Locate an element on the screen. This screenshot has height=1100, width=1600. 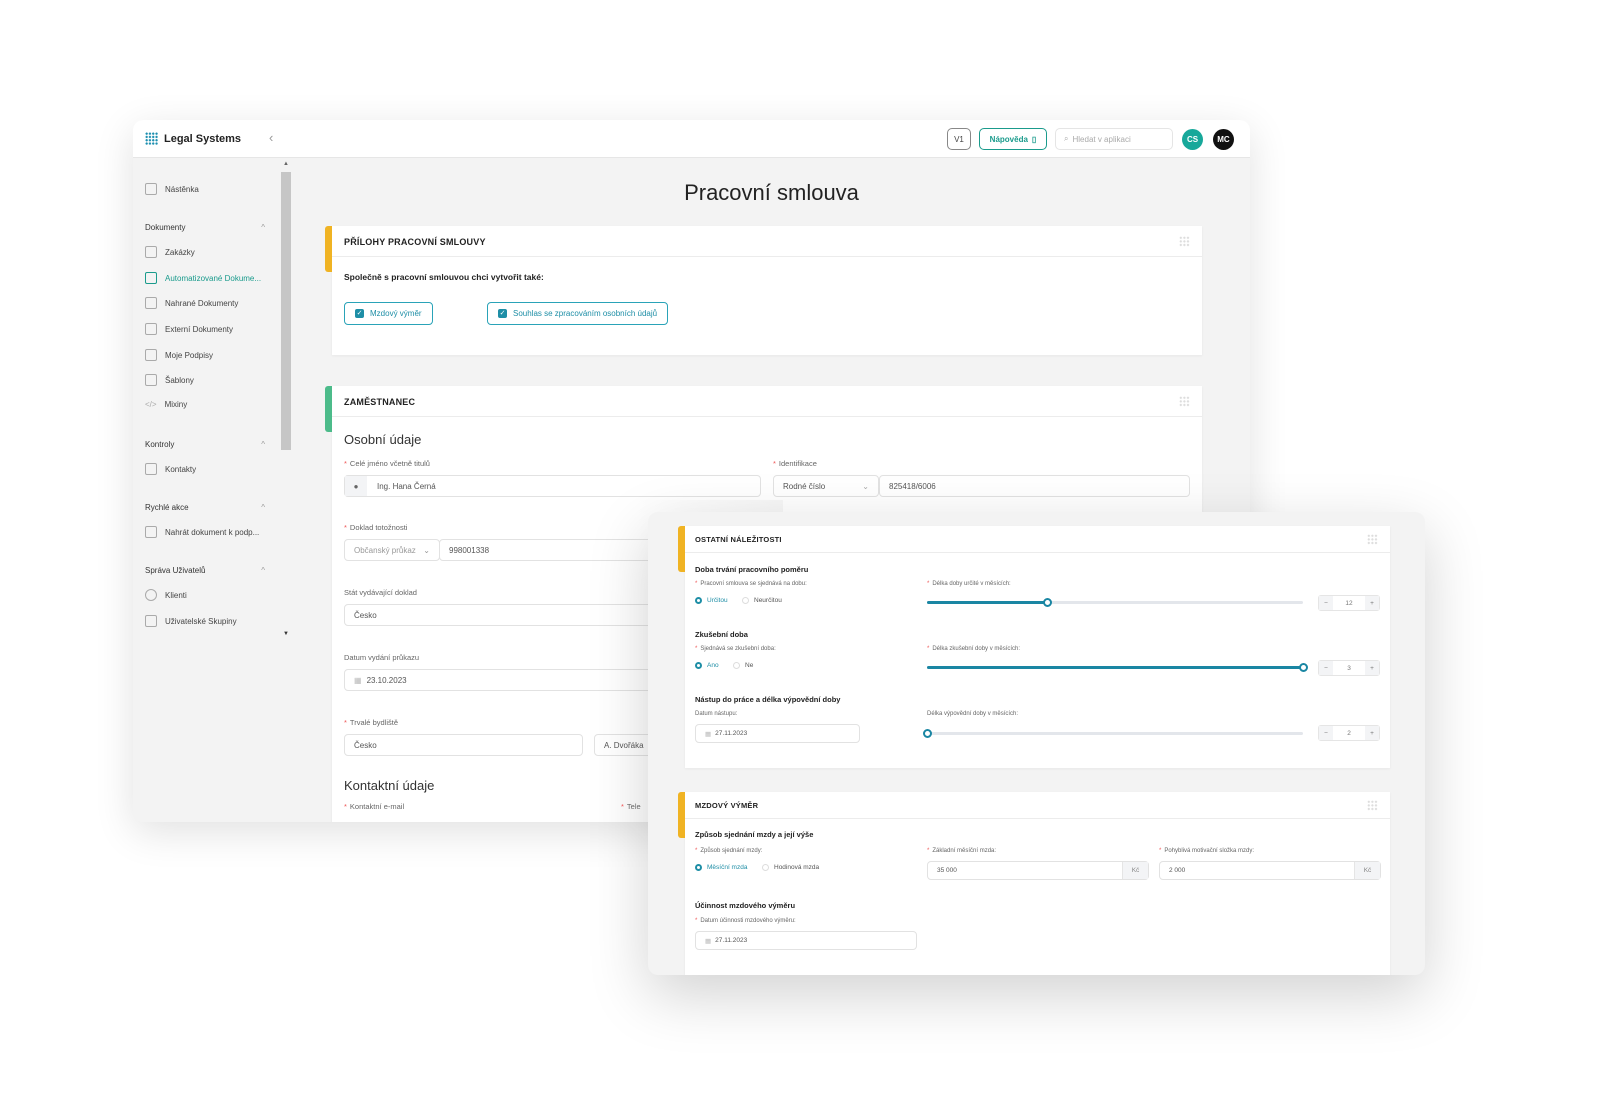
label: Mixiny is located at coordinates (176, 404).